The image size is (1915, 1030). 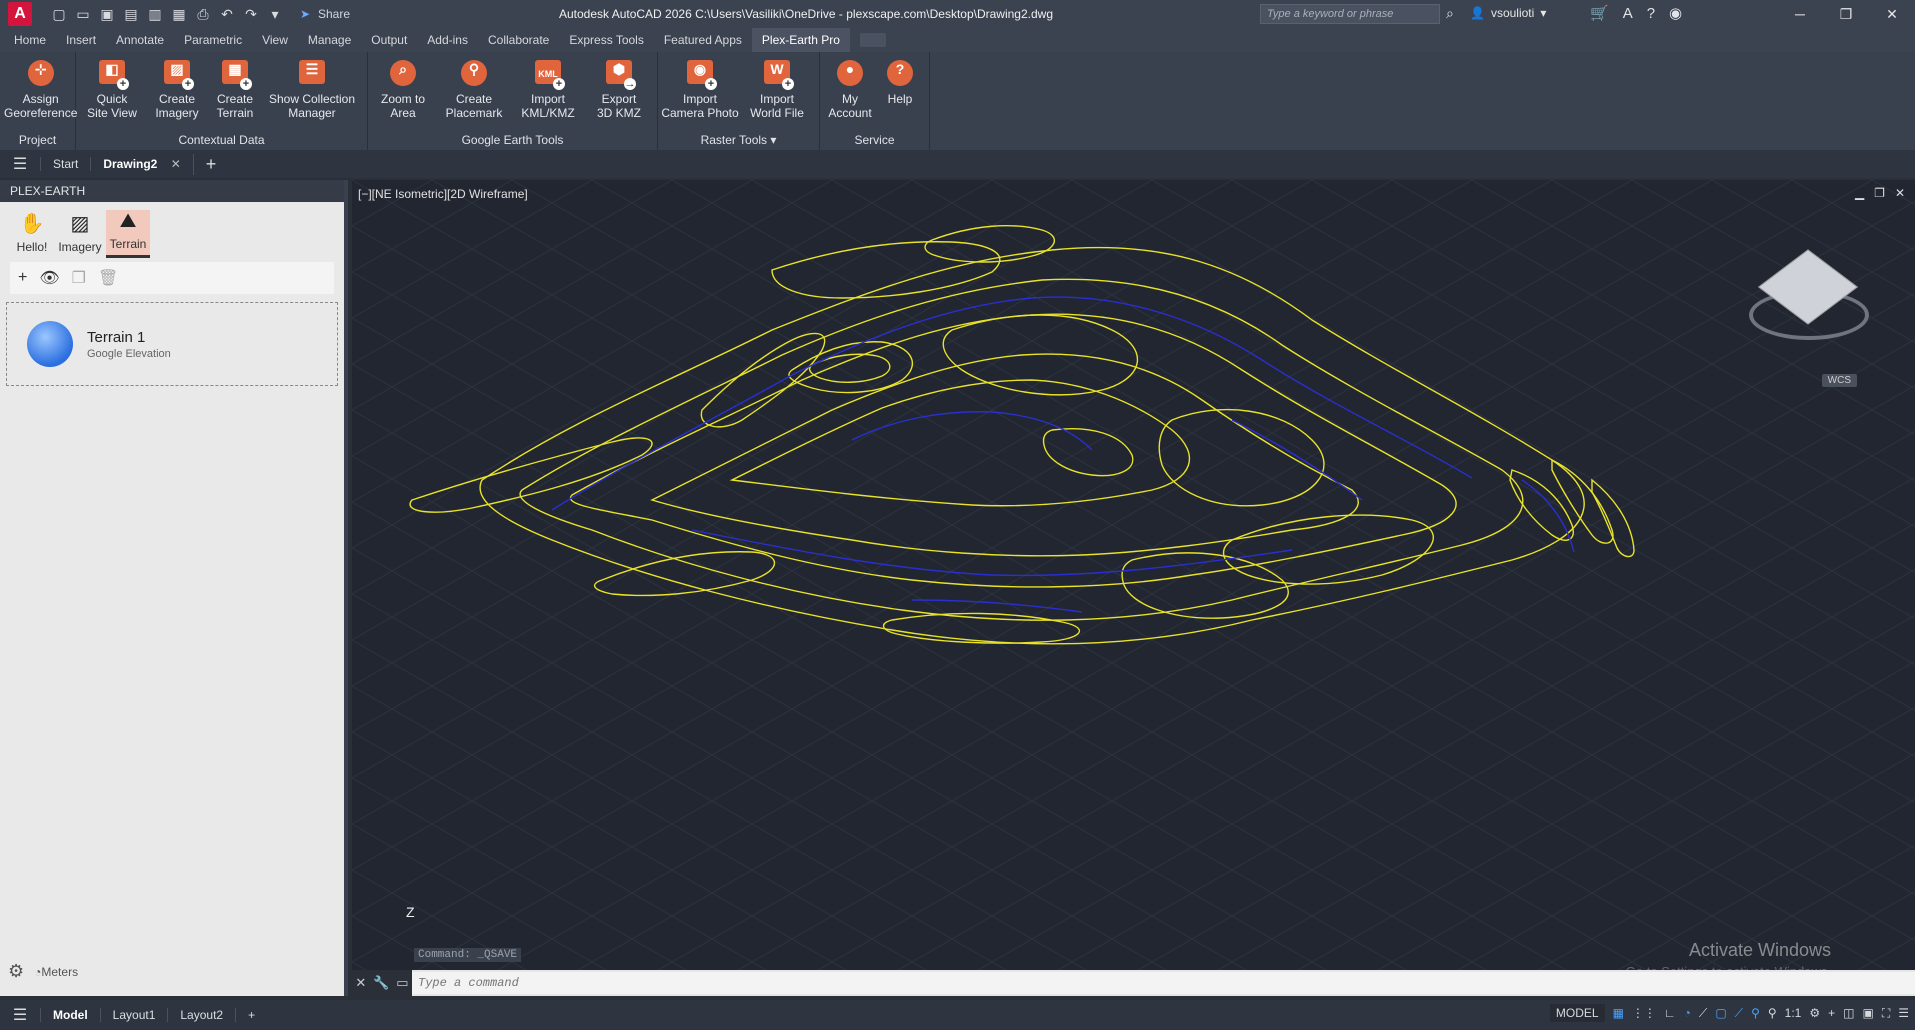 I want to click on tab-home: Home, so click(x=30, y=40).